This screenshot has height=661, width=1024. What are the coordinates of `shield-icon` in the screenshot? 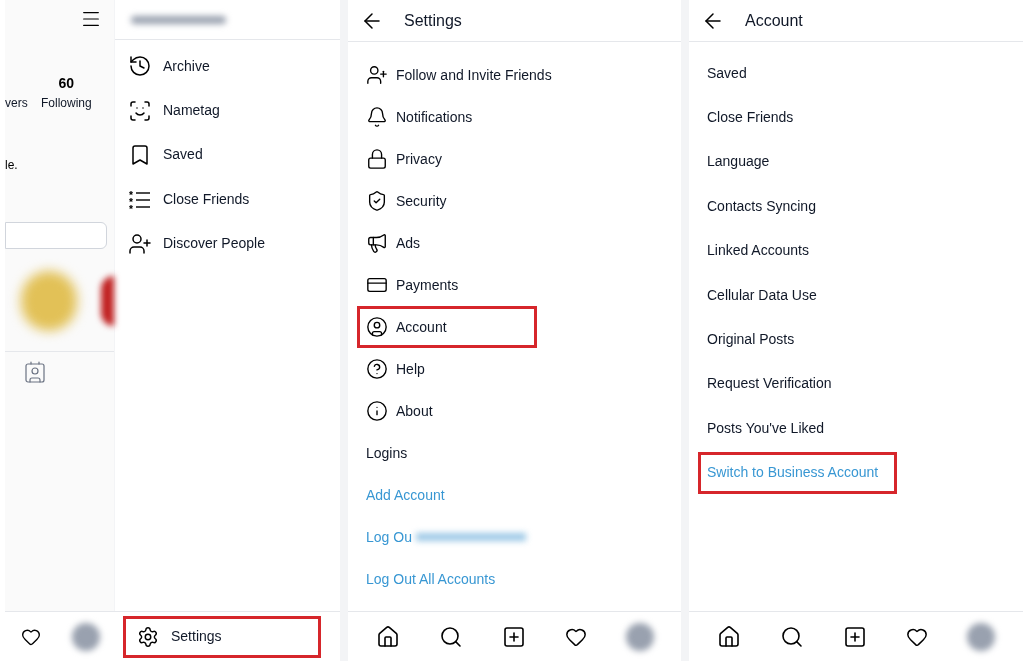 It's located at (377, 201).